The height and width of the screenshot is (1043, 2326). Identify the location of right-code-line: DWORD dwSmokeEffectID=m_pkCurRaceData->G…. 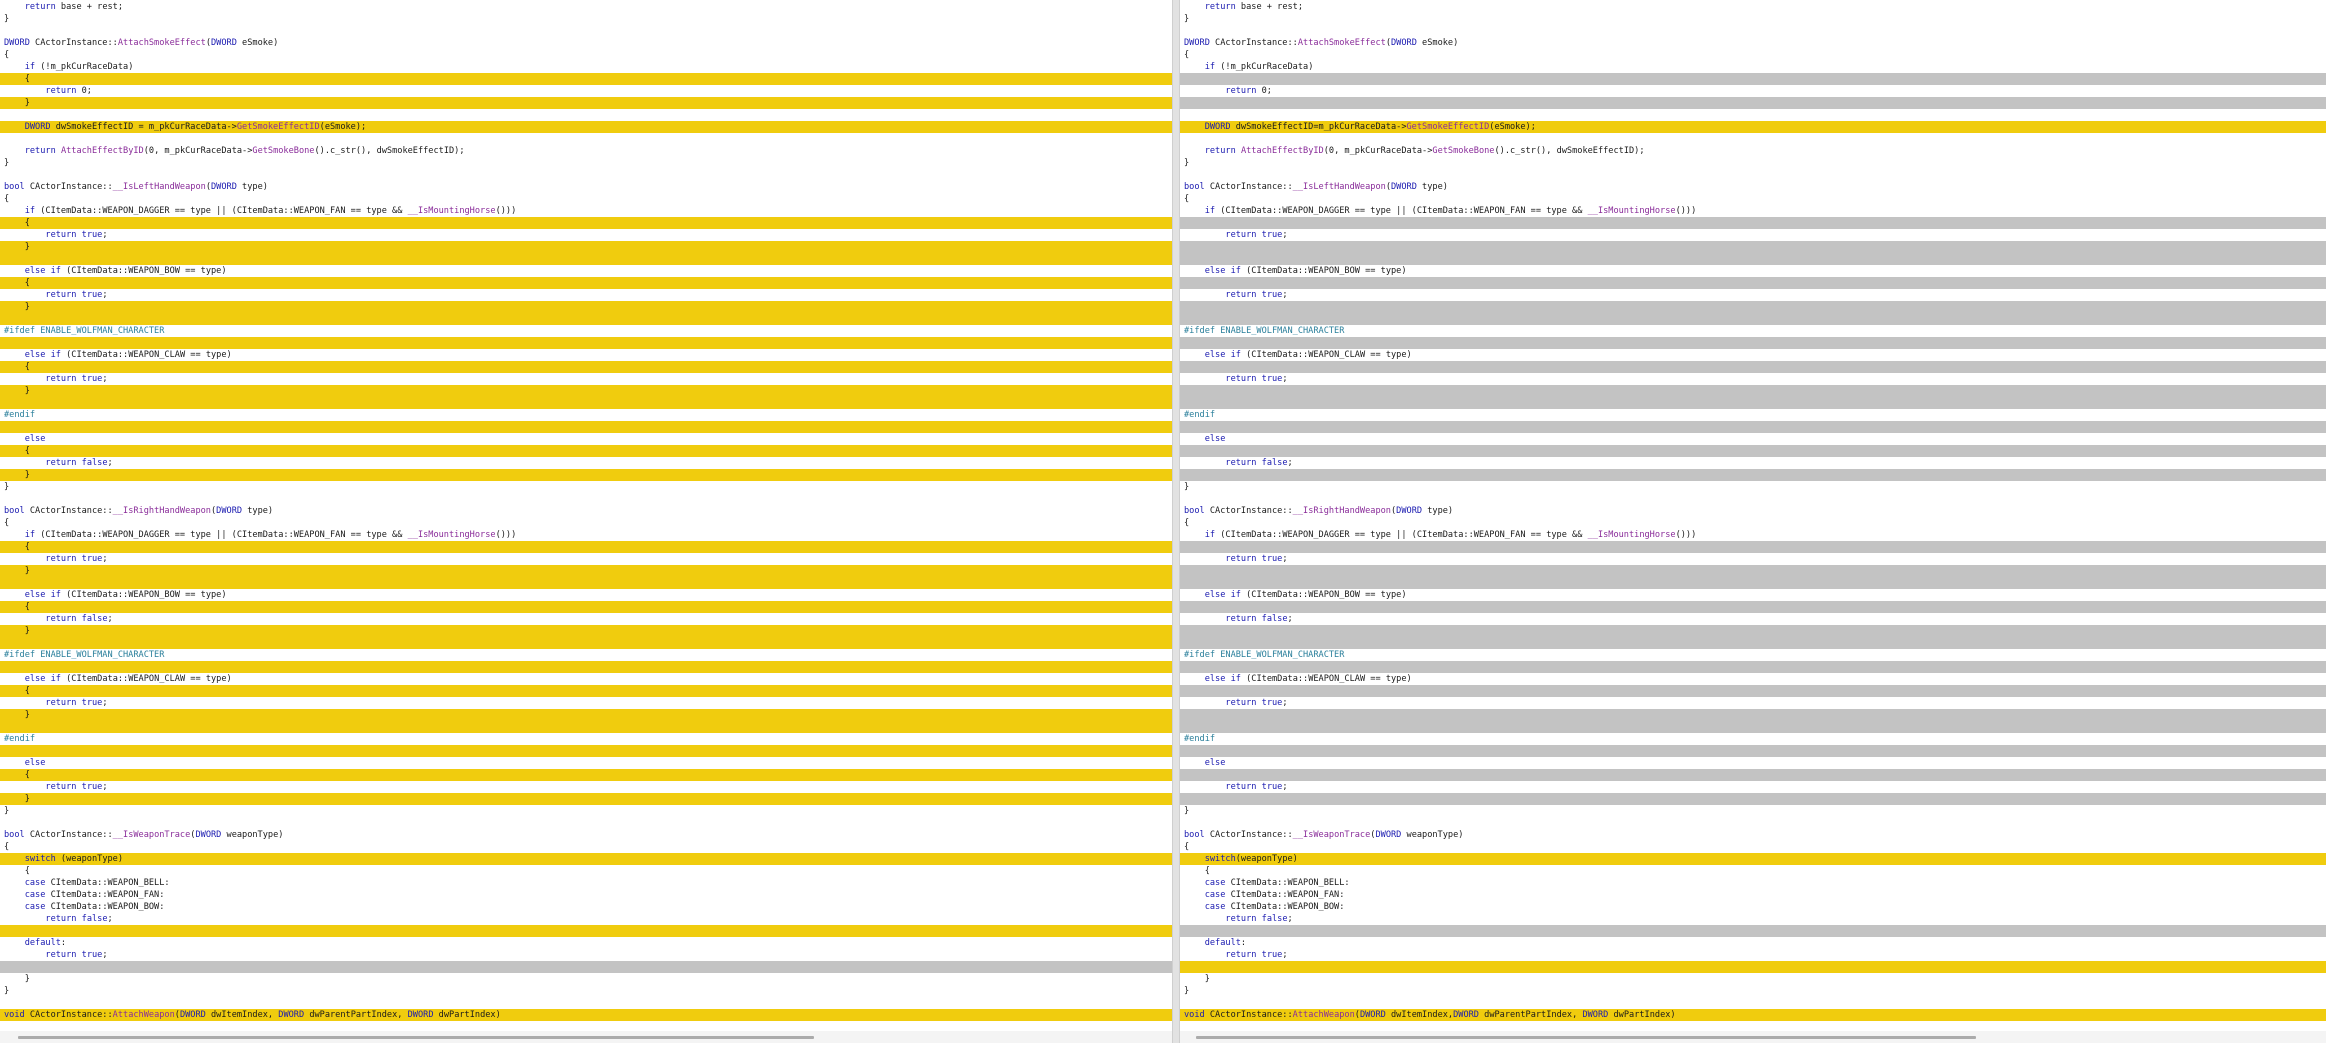
(1753, 127).